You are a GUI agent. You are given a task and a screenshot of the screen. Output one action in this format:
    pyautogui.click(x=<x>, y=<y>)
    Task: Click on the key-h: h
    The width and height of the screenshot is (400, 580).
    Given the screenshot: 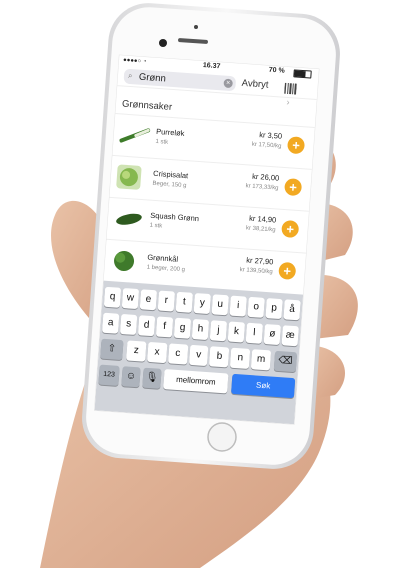 What is the action you would take?
    pyautogui.click(x=200, y=329)
    